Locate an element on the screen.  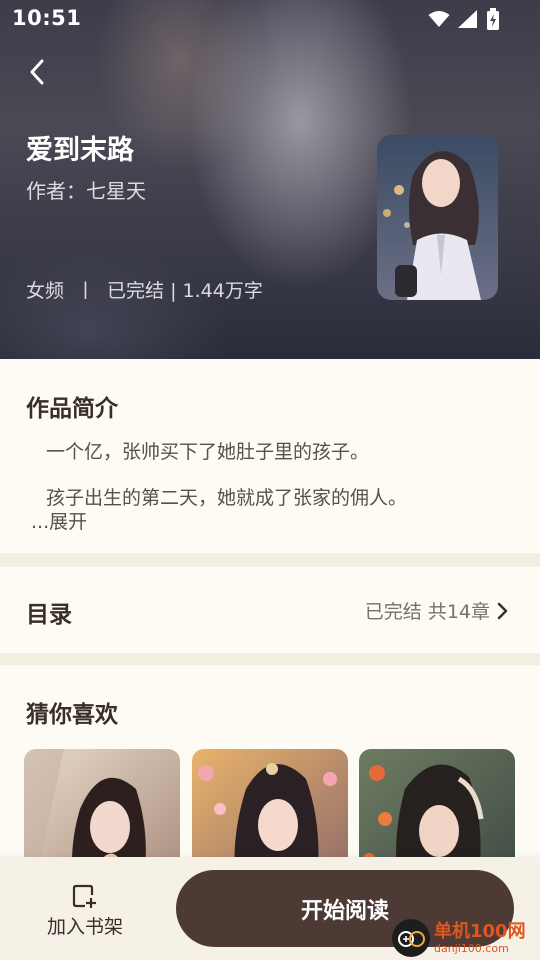
bookshelf-label: 加入书架 is located at coordinates (84, 927).